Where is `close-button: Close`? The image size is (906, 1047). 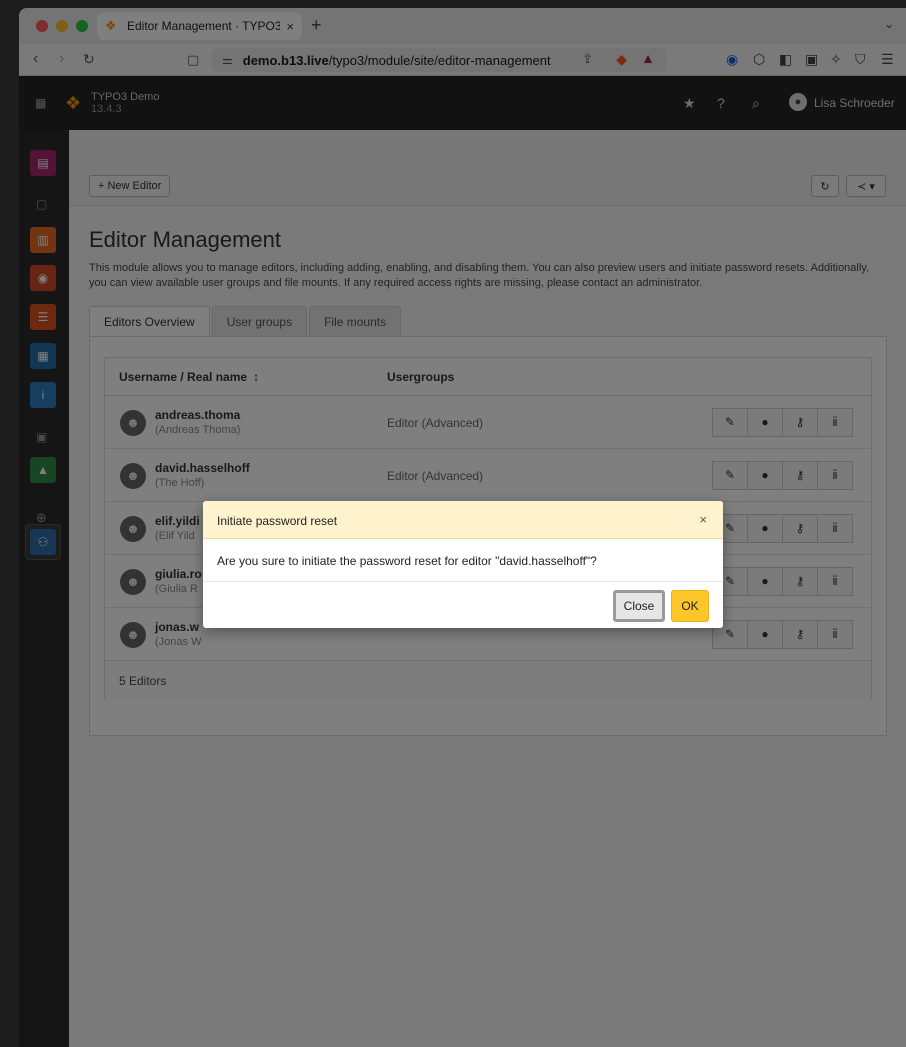 close-button: Close is located at coordinates (639, 606).